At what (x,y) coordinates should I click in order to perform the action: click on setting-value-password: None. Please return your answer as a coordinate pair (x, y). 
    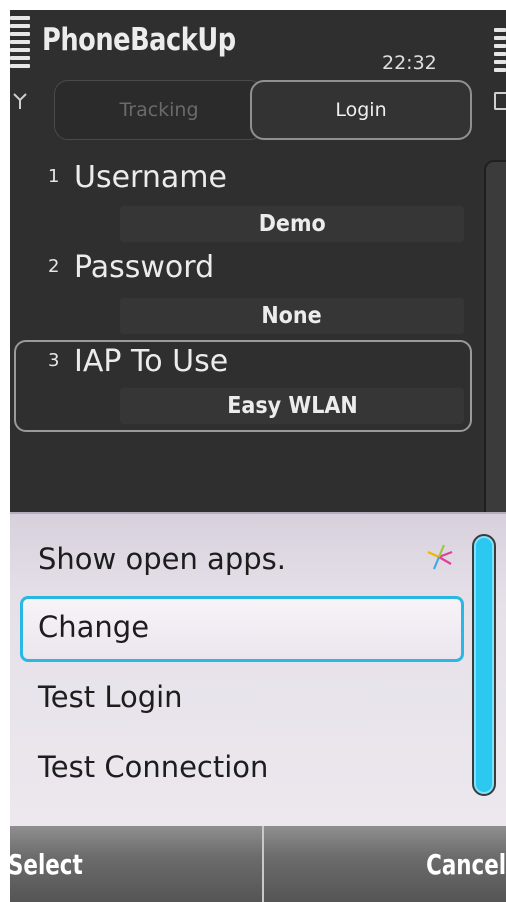
    Looking at the image, I should click on (292, 316).